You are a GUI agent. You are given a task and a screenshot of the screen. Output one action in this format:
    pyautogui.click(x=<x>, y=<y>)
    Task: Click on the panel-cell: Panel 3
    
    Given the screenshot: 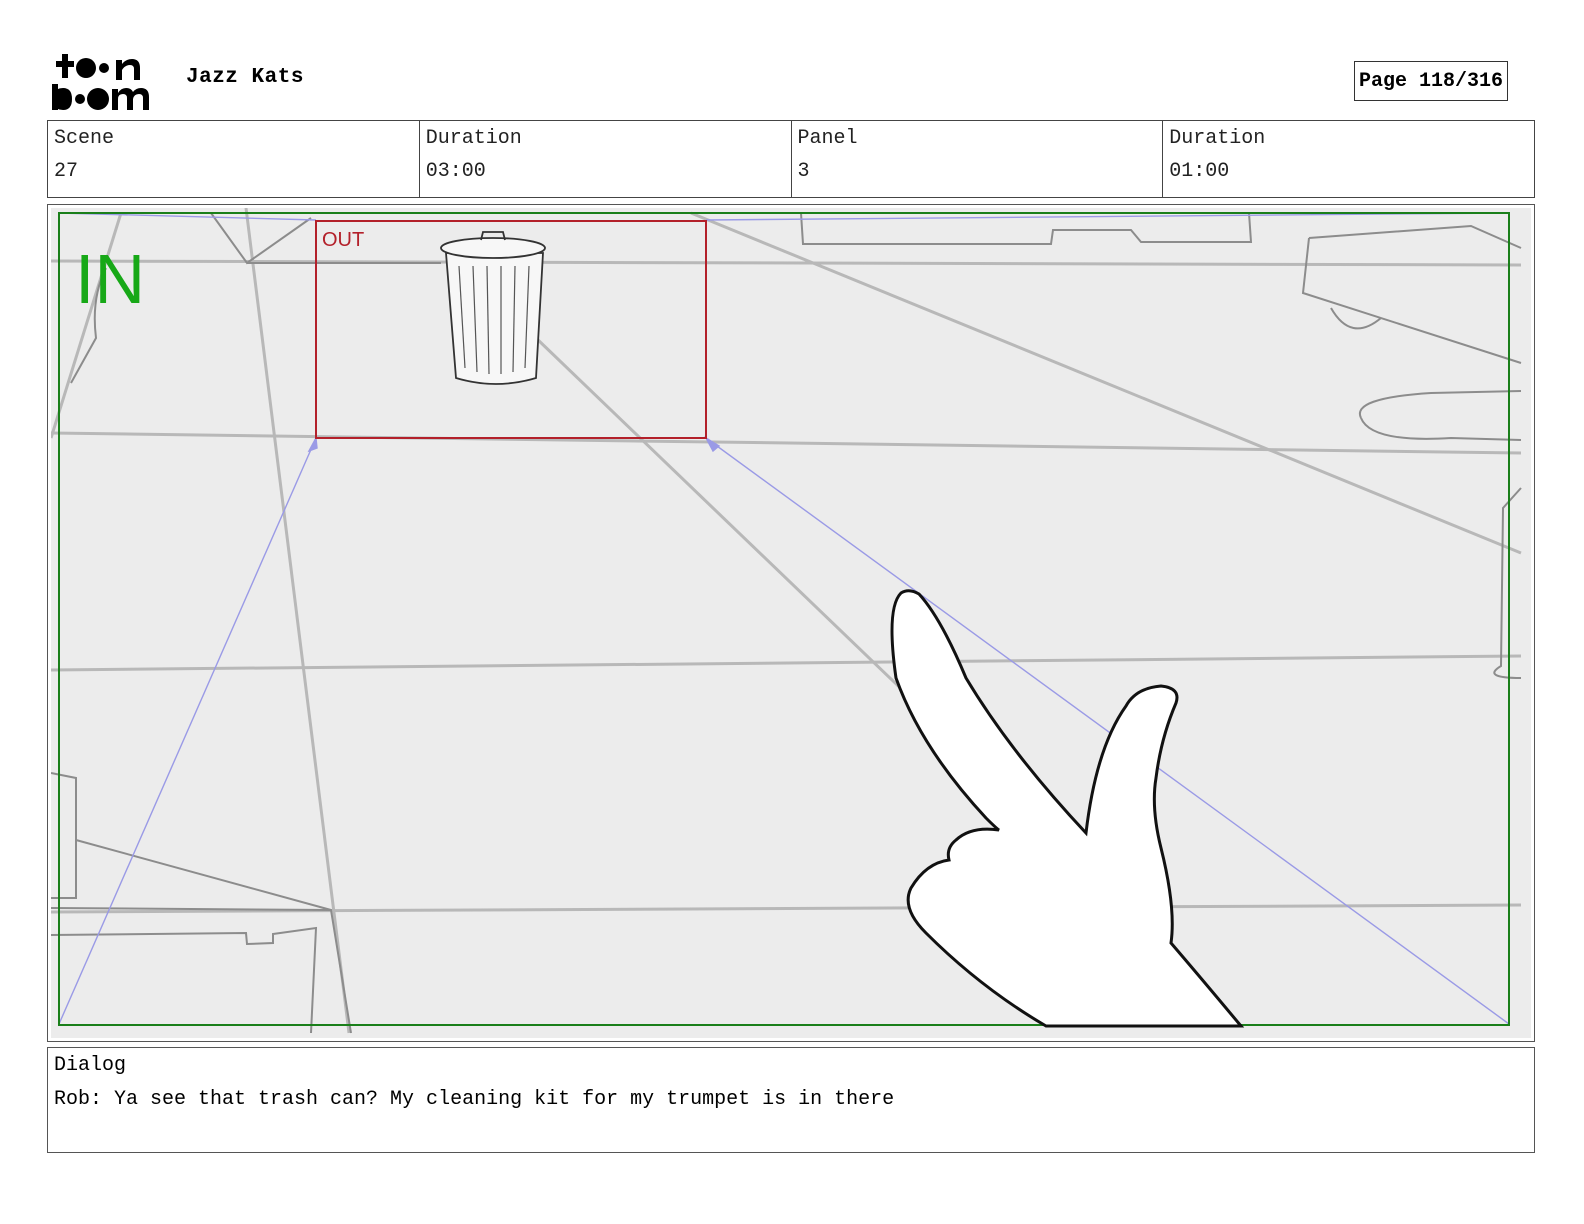 What is the action you would take?
    pyautogui.click(x=978, y=159)
    